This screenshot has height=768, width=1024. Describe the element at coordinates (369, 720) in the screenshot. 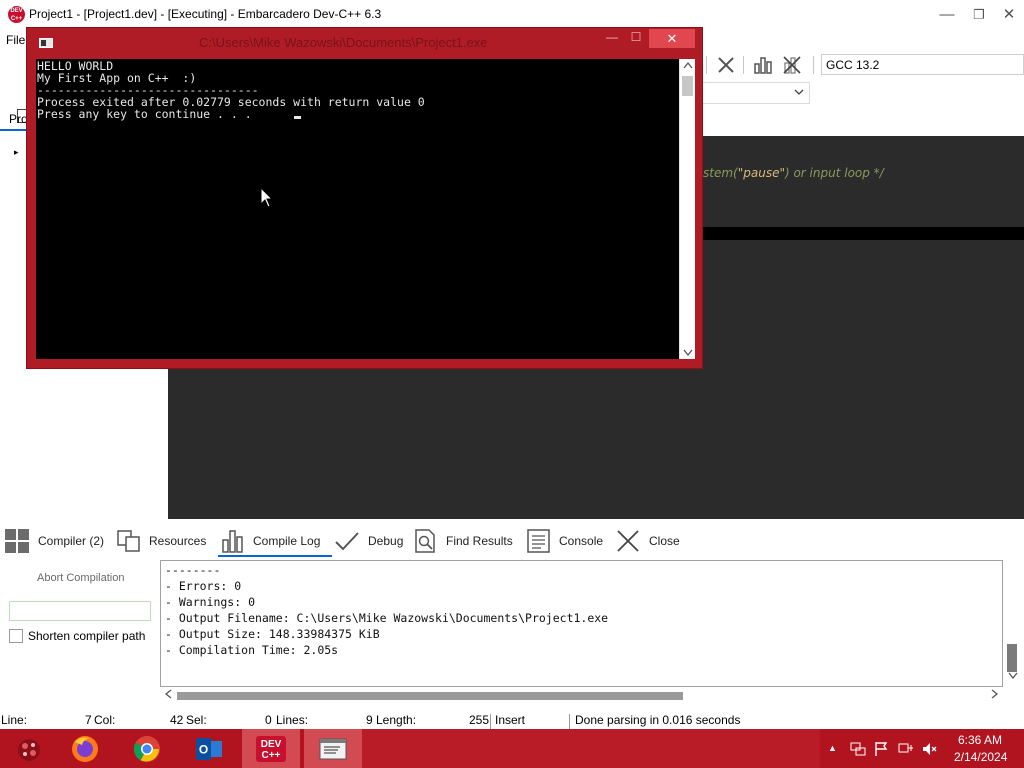

I see `status-lines-value: 9` at that location.